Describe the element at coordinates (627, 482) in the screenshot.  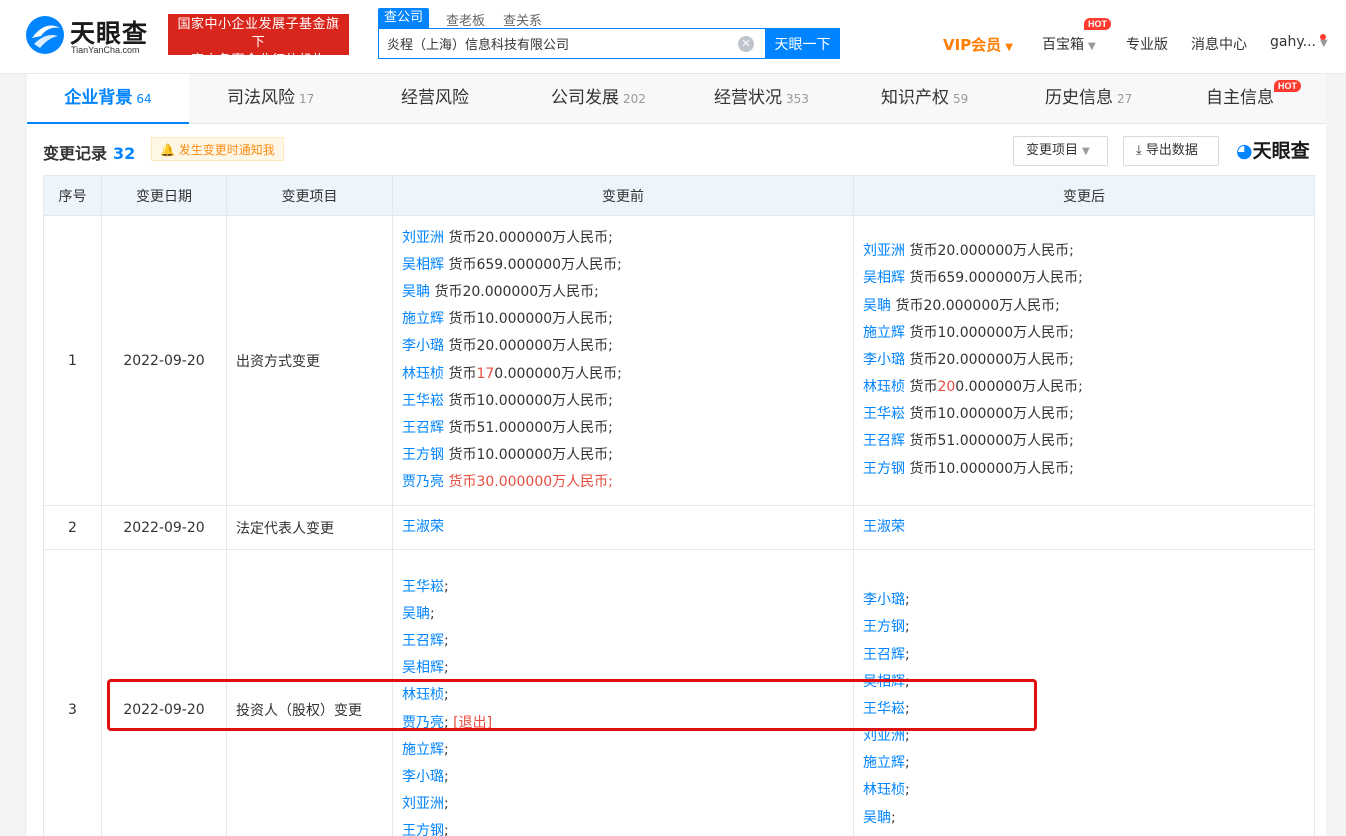
I see `shareholder-entry: 贾乃亮 货币30.000000万人民币;` at that location.